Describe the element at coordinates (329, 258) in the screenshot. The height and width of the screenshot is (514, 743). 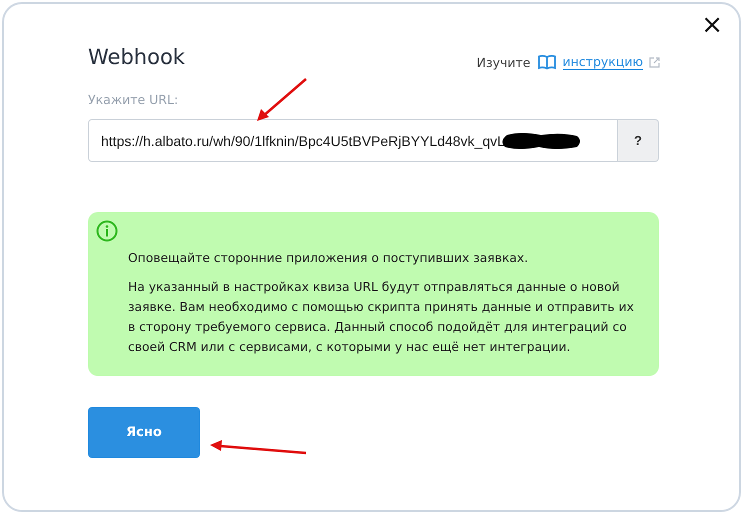
I see `info-paragraph: Оповещайте сторонние приложения о поступивших заявках.` at that location.